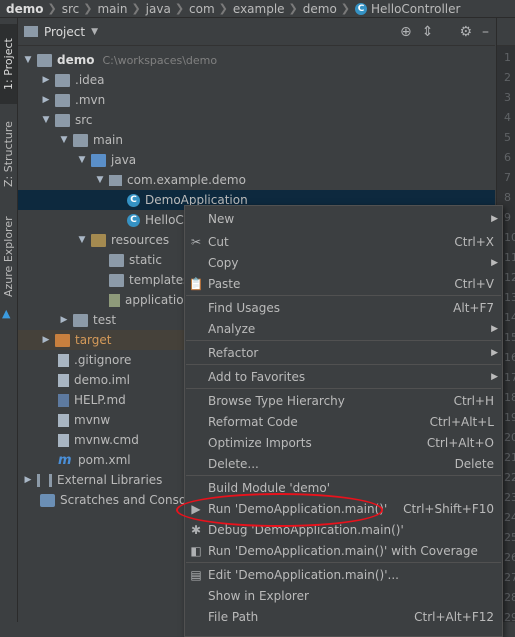 The image size is (515, 637). Describe the element at coordinates (158, 9) in the screenshot. I see `breadcrumb-item: java` at that location.